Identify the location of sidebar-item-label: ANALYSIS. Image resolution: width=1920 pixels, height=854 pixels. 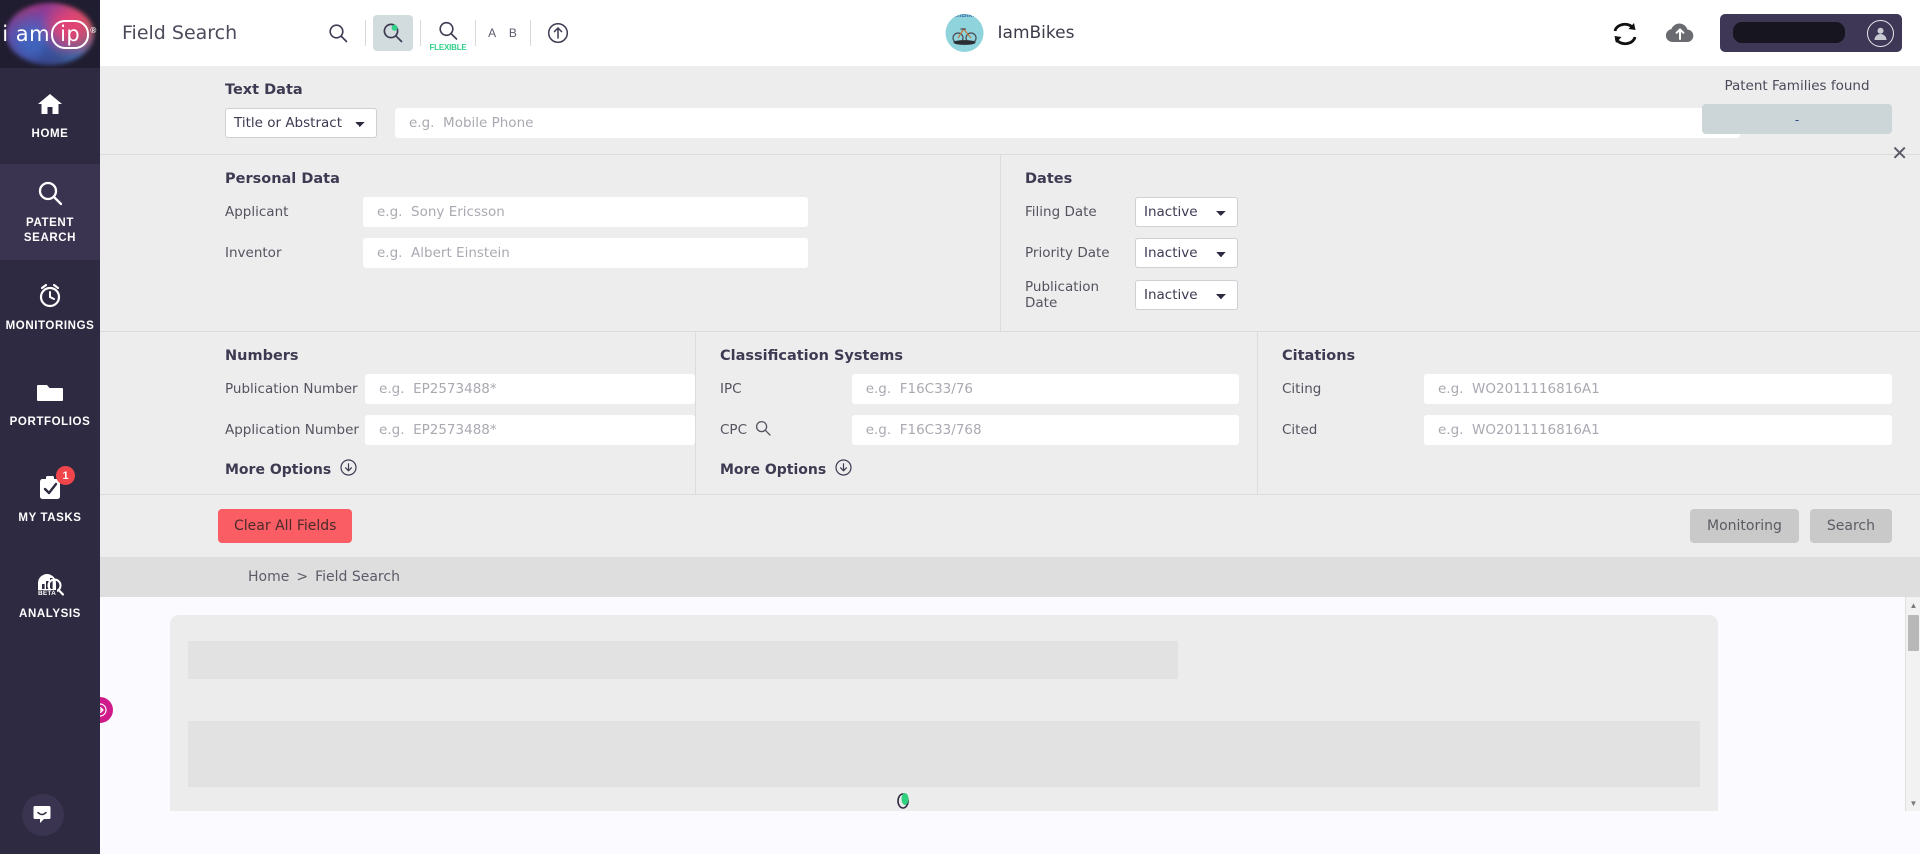
(50, 614).